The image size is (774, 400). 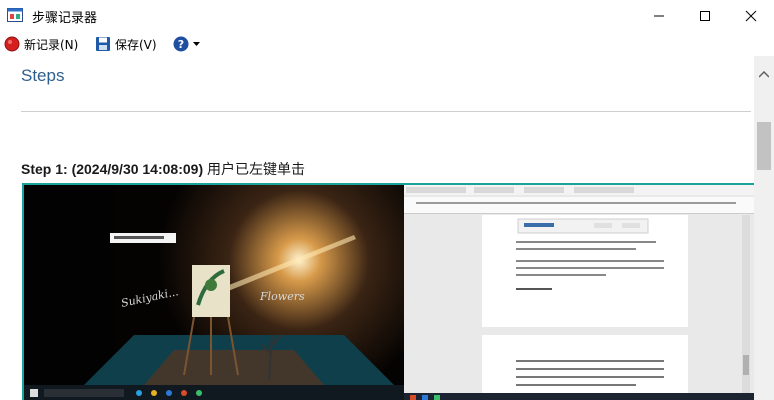 What do you see at coordinates (196, 44) in the screenshot?
I see `chevron-down-icon` at bounding box center [196, 44].